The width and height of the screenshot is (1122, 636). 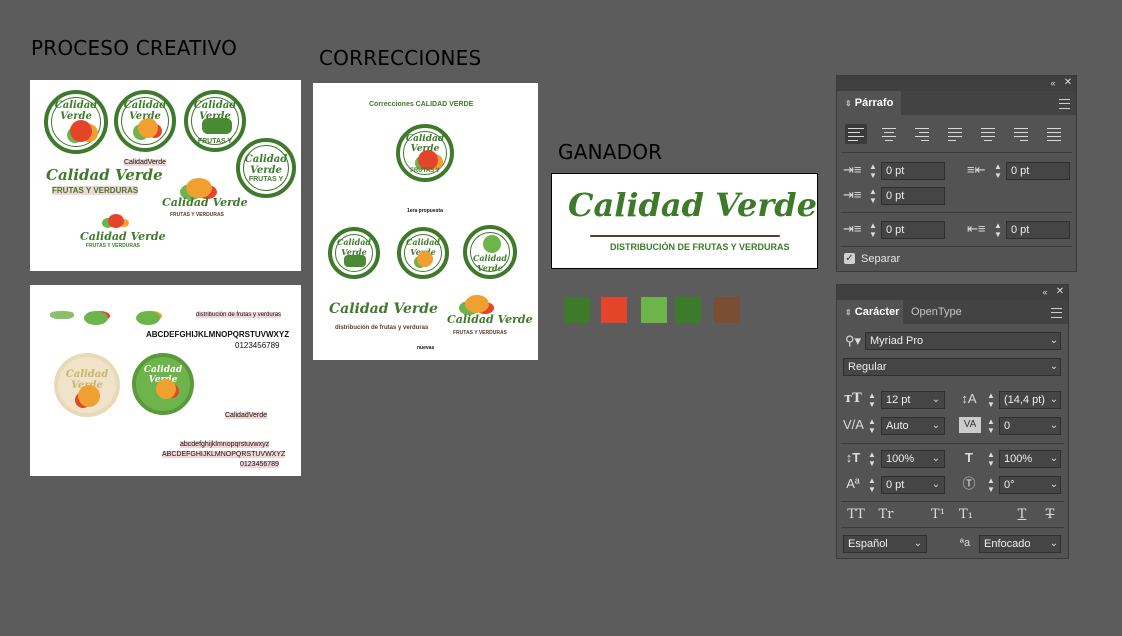 What do you see at coordinates (425, 211) in the screenshot?
I see `propuesta-label: 1era propuesta` at bounding box center [425, 211].